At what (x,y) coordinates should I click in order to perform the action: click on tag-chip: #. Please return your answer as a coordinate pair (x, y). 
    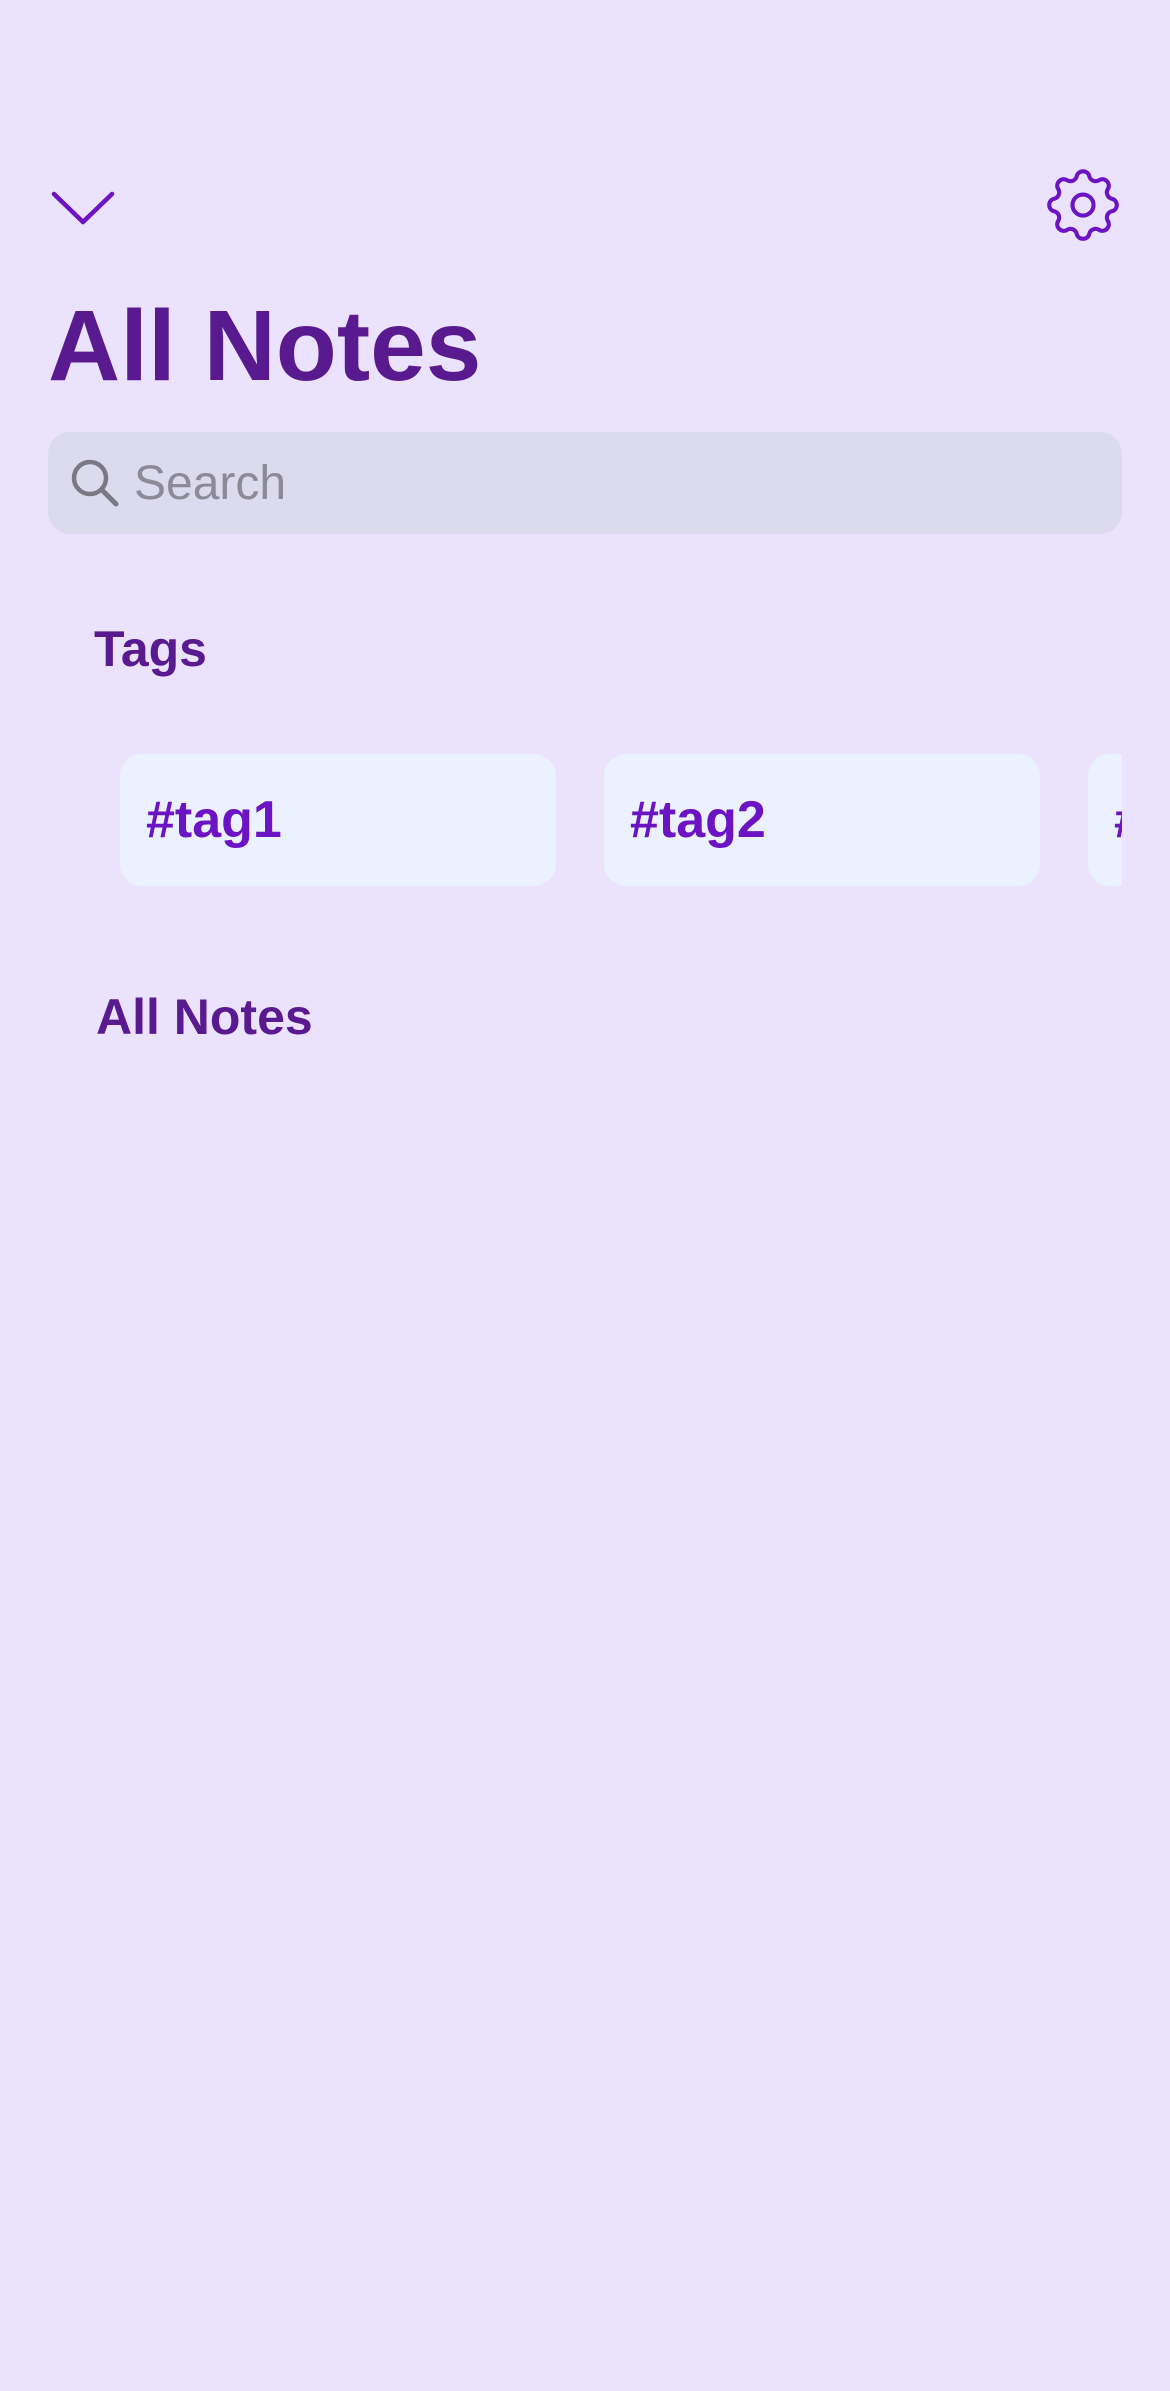
    Looking at the image, I should click on (1105, 820).